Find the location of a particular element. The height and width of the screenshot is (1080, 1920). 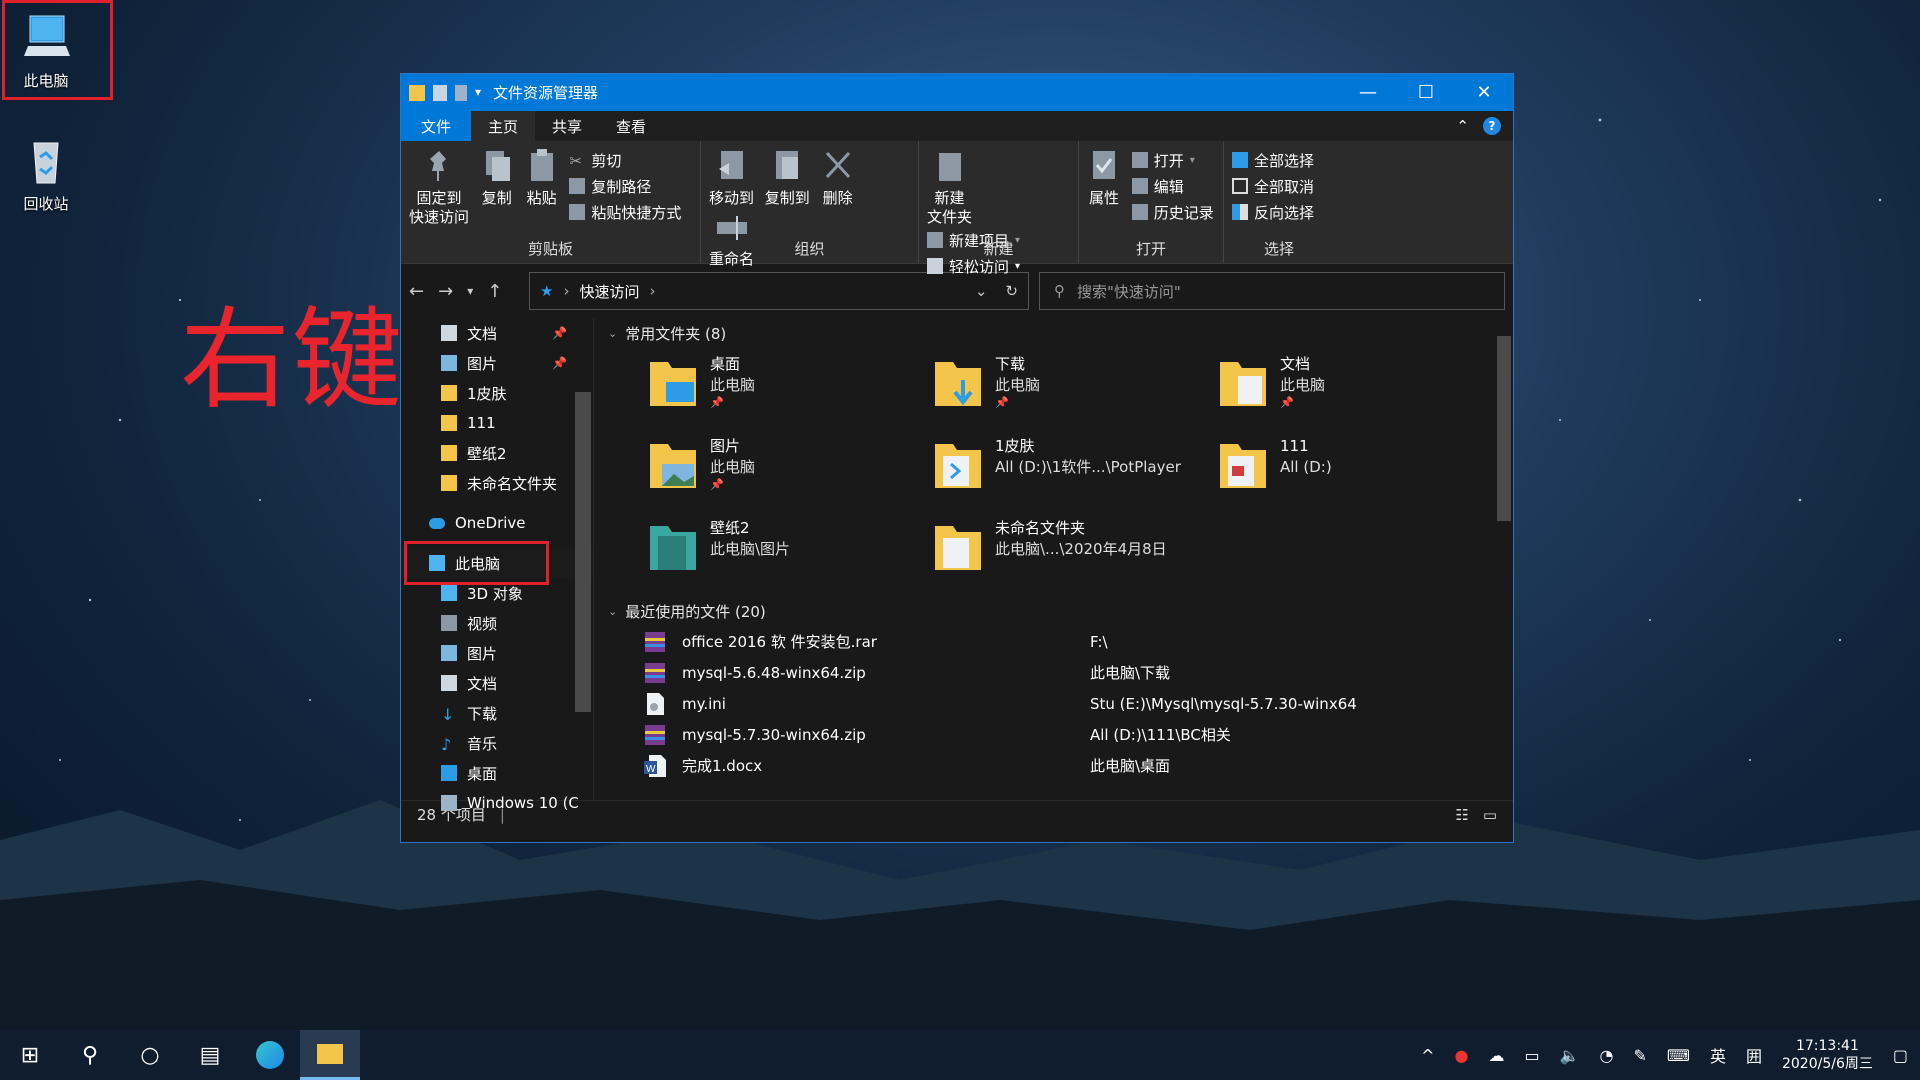

ime-language: 英 is located at coordinates (1718, 1055).